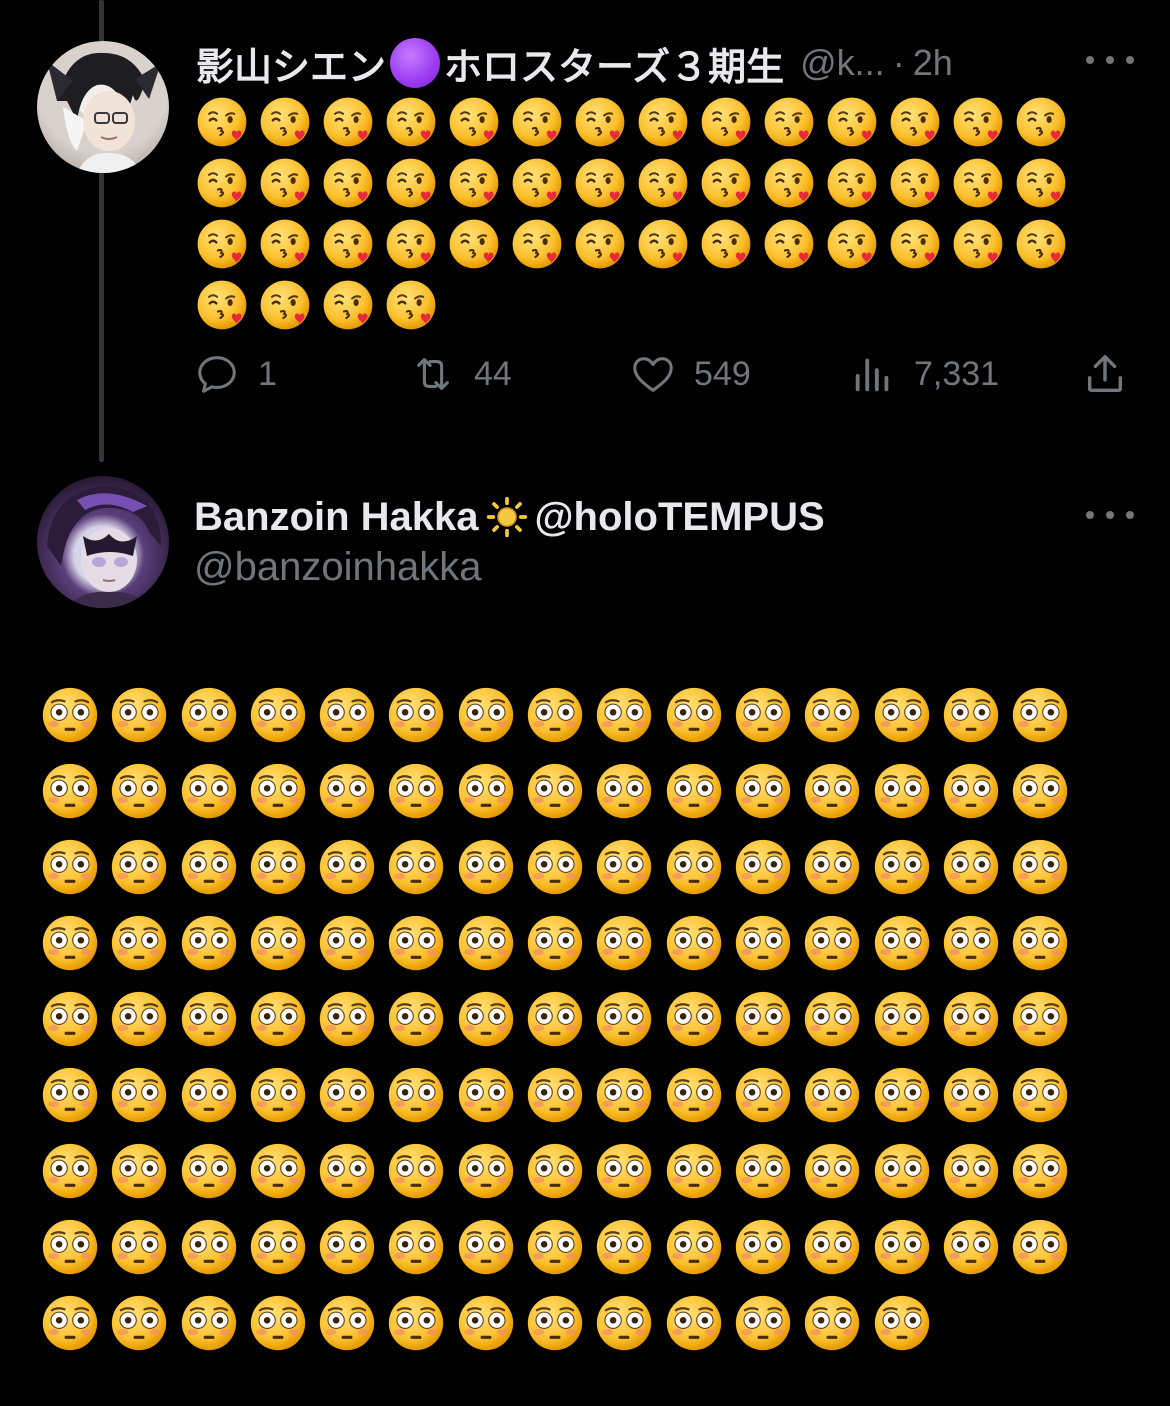 The image size is (1170, 1406). Describe the element at coordinates (653, 374) in the screenshot. I see `like-icon` at that location.